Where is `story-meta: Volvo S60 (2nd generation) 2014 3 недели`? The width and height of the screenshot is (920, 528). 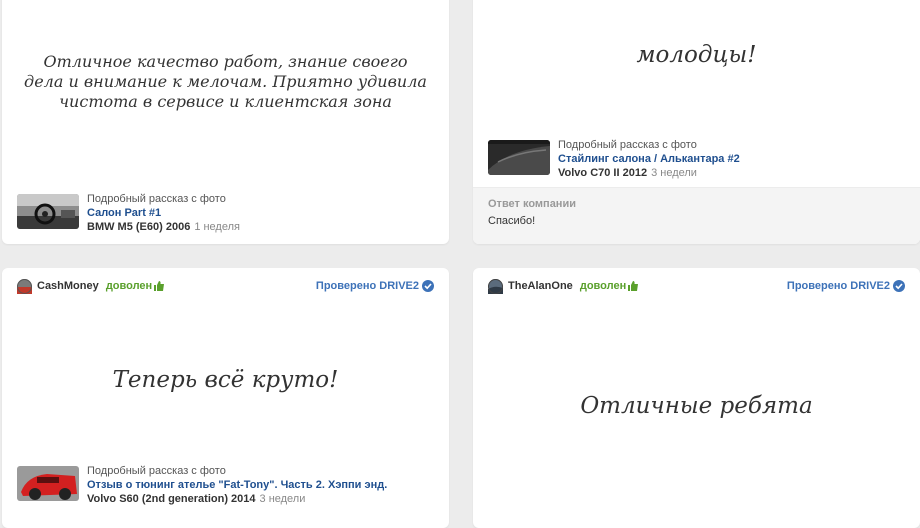 story-meta: Volvo S60 (2nd generation) 2014 3 недели is located at coordinates (237, 499).